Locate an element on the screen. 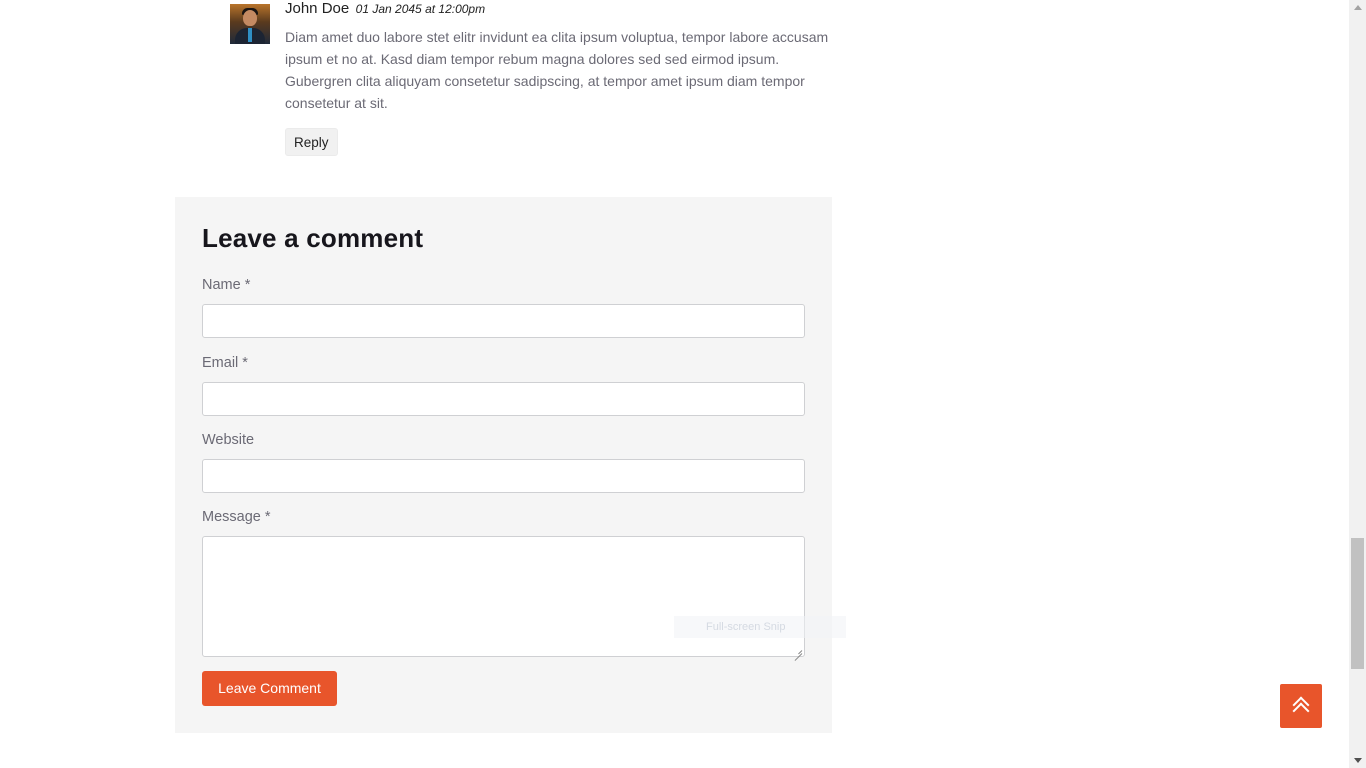 The height and width of the screenshot is (768, 1366). reply-button: Reply is located at coordinates (311, 142).